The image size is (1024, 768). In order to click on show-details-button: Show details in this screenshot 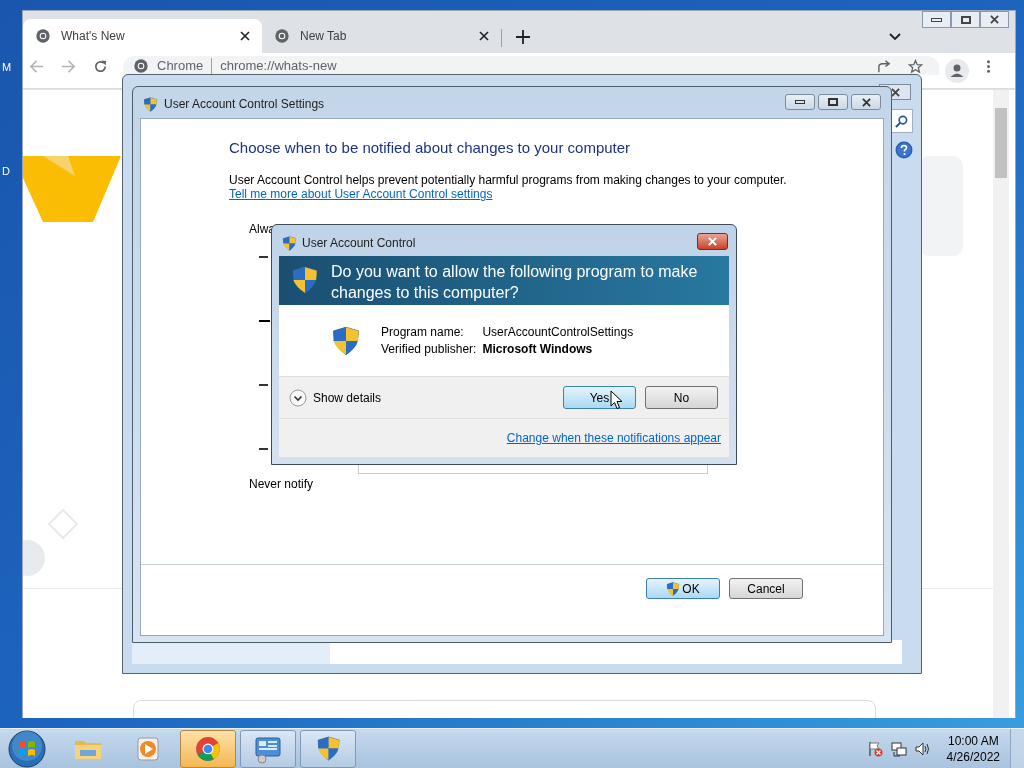, I will do `click(335, 397)`.